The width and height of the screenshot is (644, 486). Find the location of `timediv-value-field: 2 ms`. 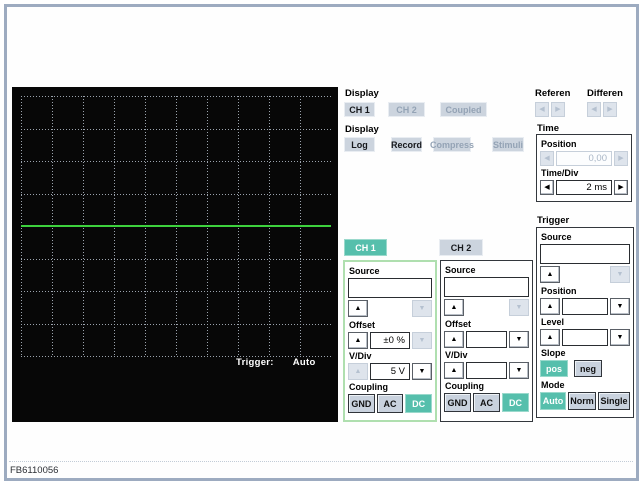

timediv-value-field: 2 ms is located at coordinates (584, 187).